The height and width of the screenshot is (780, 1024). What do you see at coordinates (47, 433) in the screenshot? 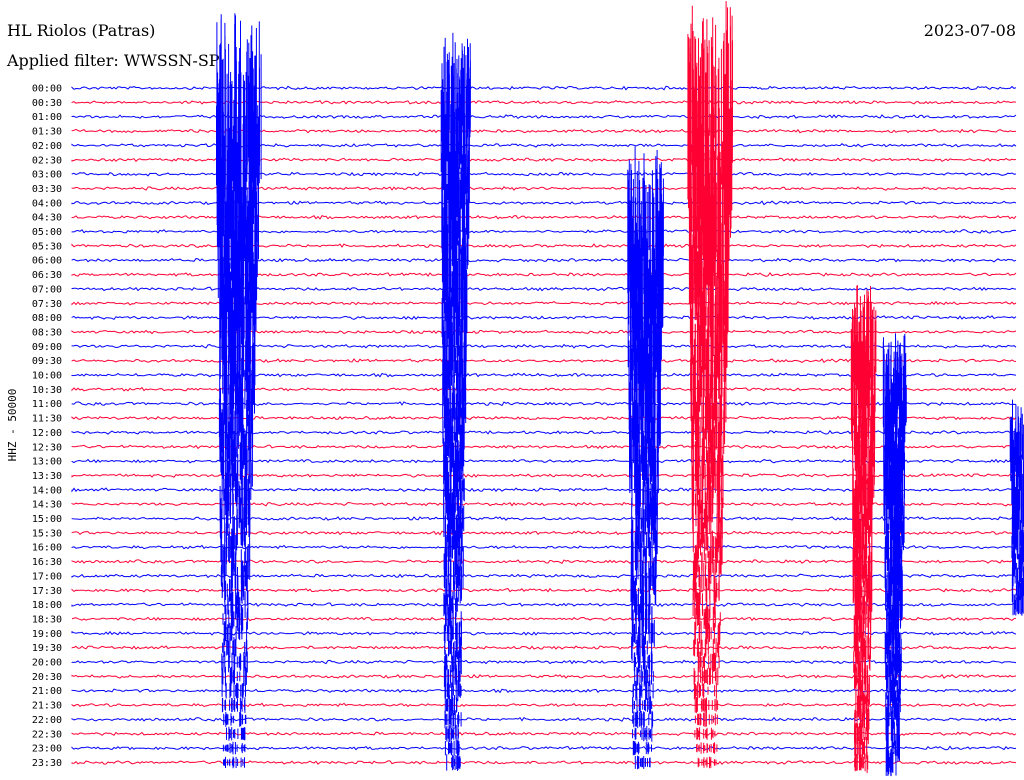
I see `time-tick-1200: 12:00` at bounding box center [47, 433].